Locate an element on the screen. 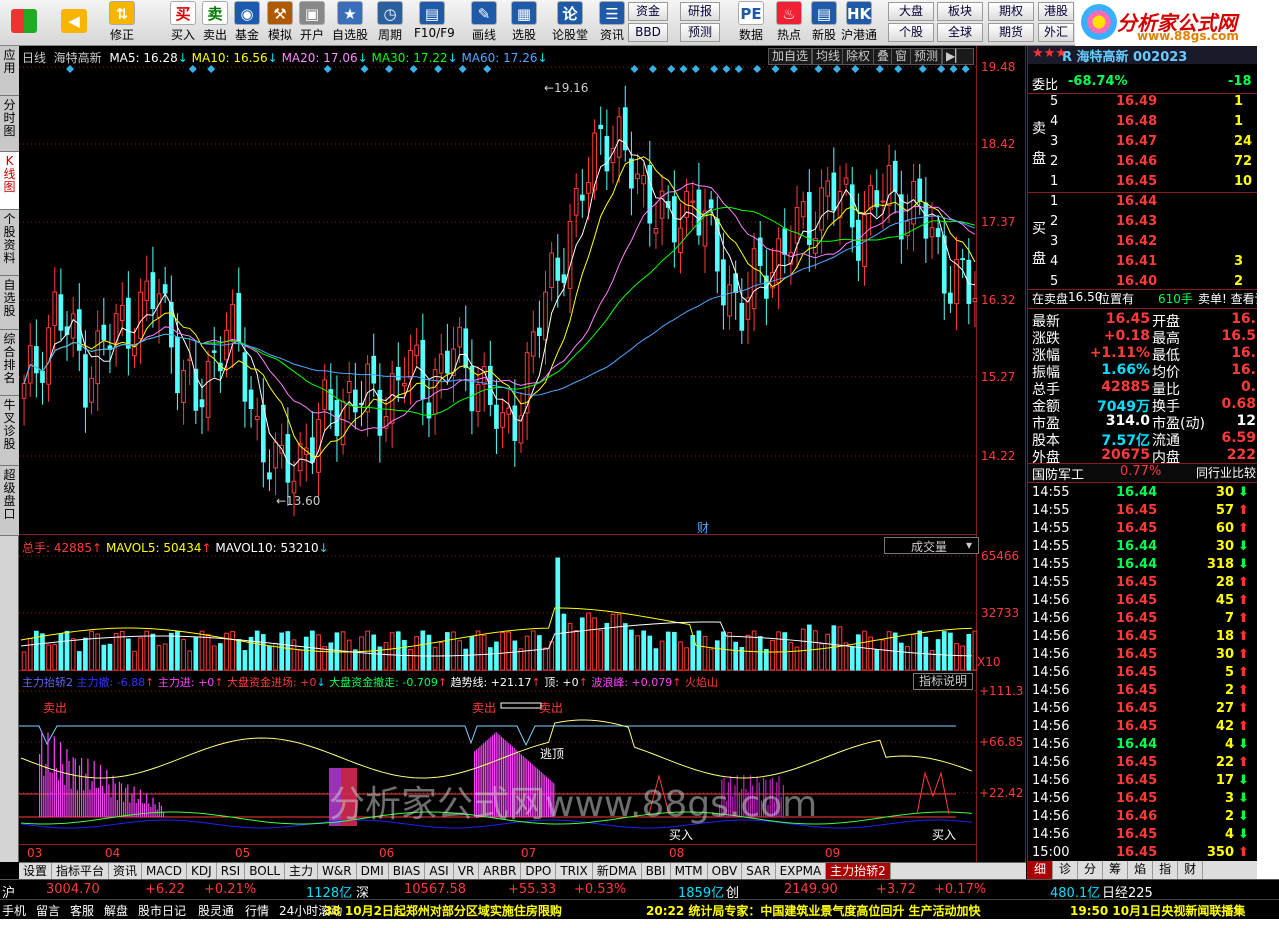 The width and height of the screenshot is (1279, 928). indicator-tab: SAR is located at coordinates (759, 871).